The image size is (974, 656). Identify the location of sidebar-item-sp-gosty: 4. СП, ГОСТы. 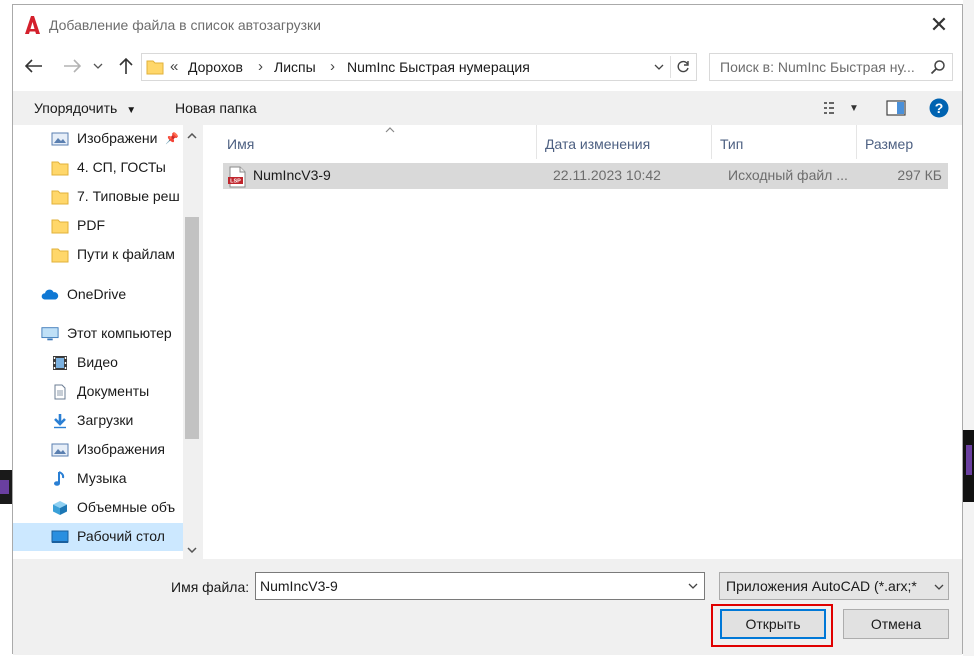
(98, 168).